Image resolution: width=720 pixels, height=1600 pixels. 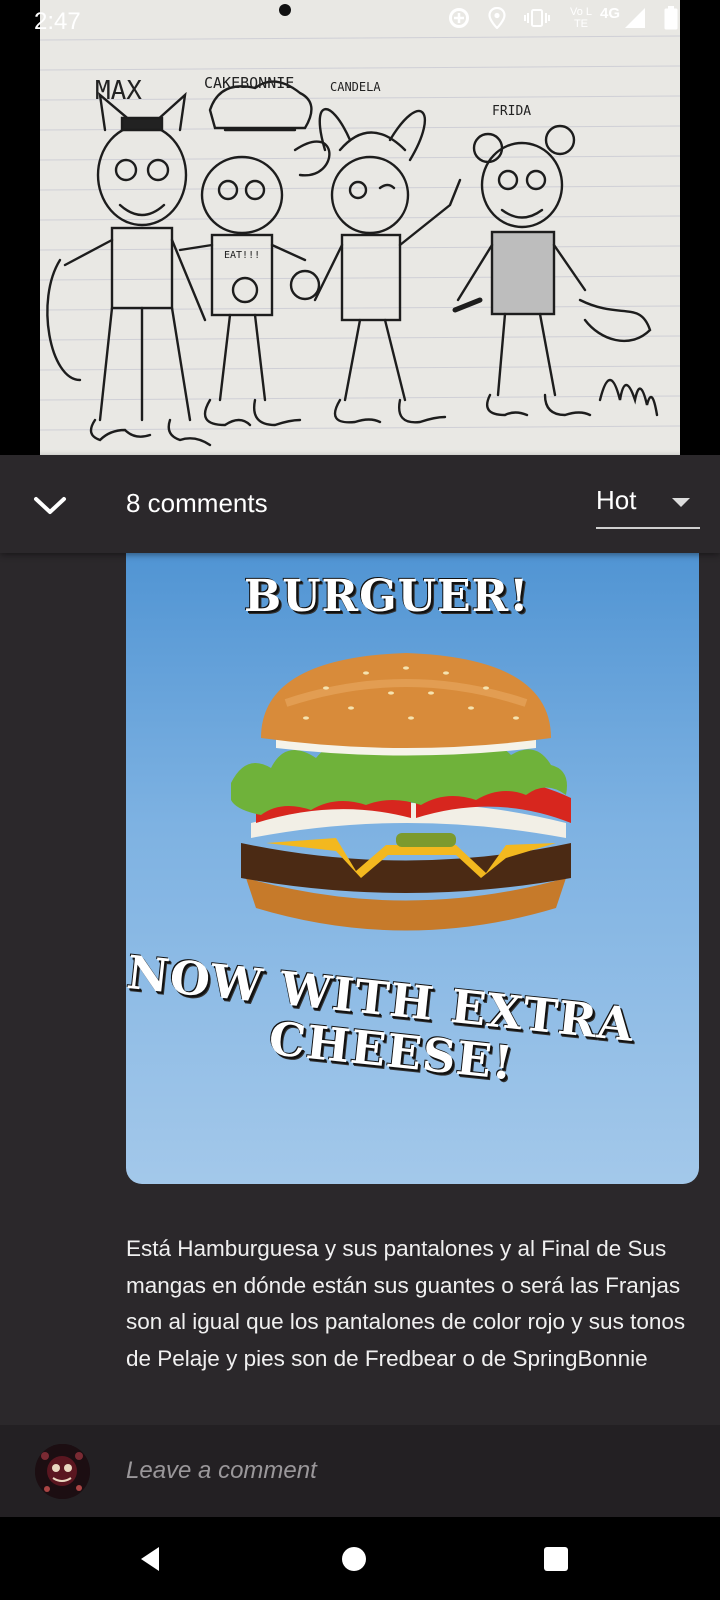 What do you see at coordinates (635, 18) in the screenshot?
I see `signal-icon` at bounding box center [635, 18].